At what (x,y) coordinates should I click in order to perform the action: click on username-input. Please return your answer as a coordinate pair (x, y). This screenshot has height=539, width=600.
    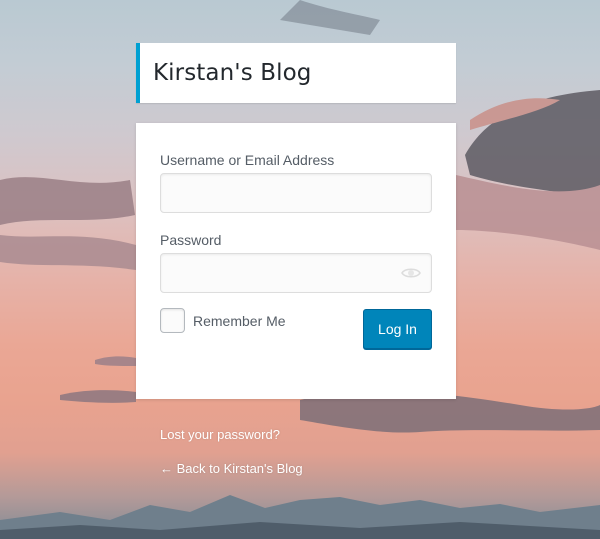
    Looking at the image, I should click on (296, 193).